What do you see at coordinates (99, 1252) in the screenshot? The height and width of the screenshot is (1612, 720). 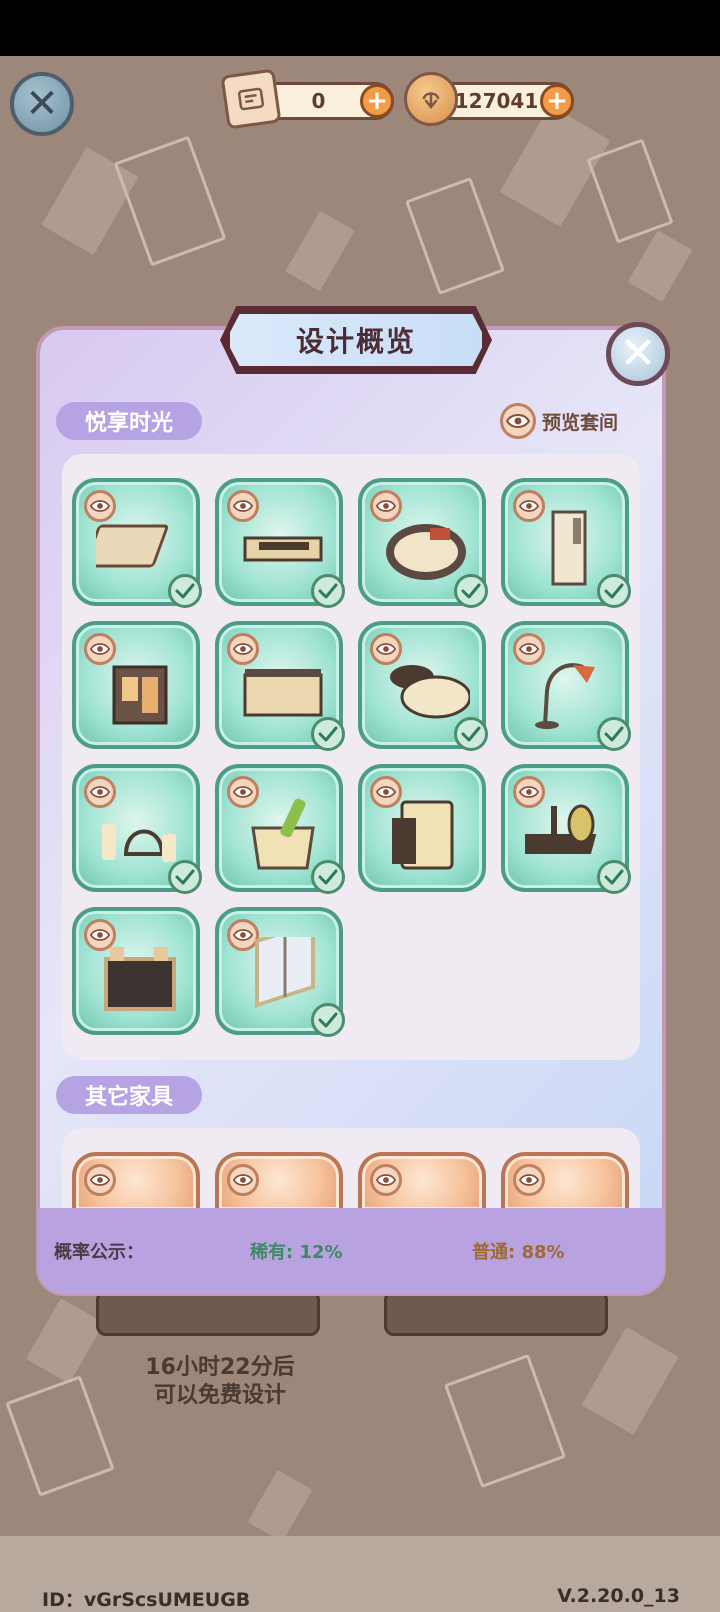 I see `probability-label: 概率公示：` at bounding box center [99, 1252].